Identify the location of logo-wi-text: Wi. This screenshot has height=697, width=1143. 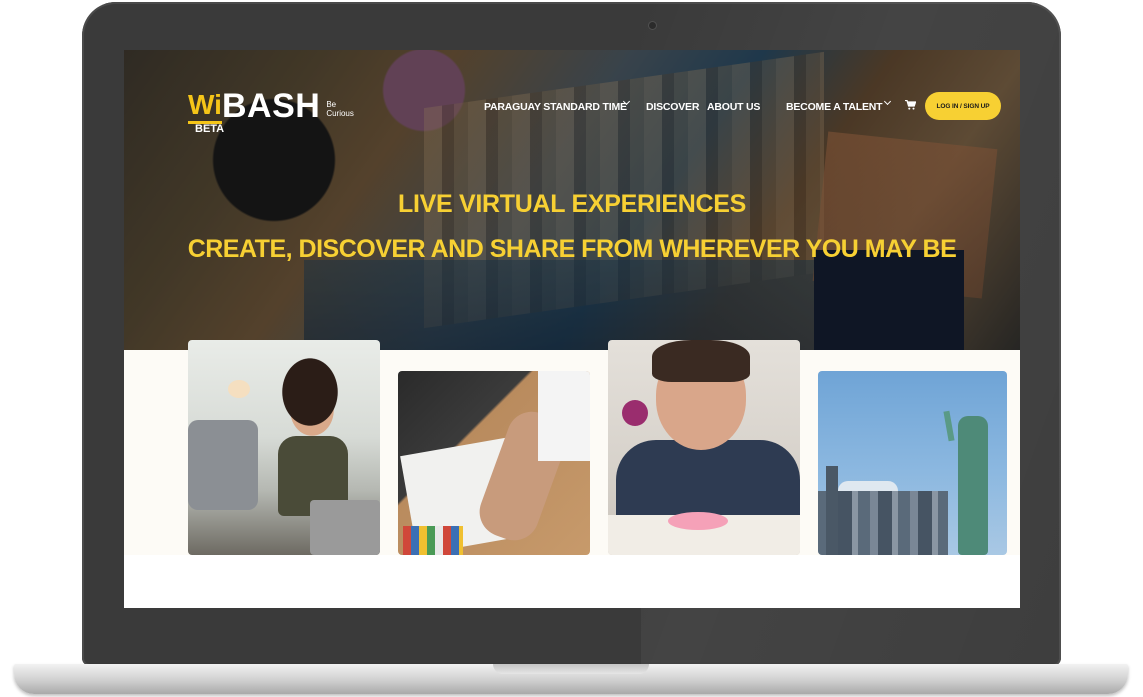
(205, 106).